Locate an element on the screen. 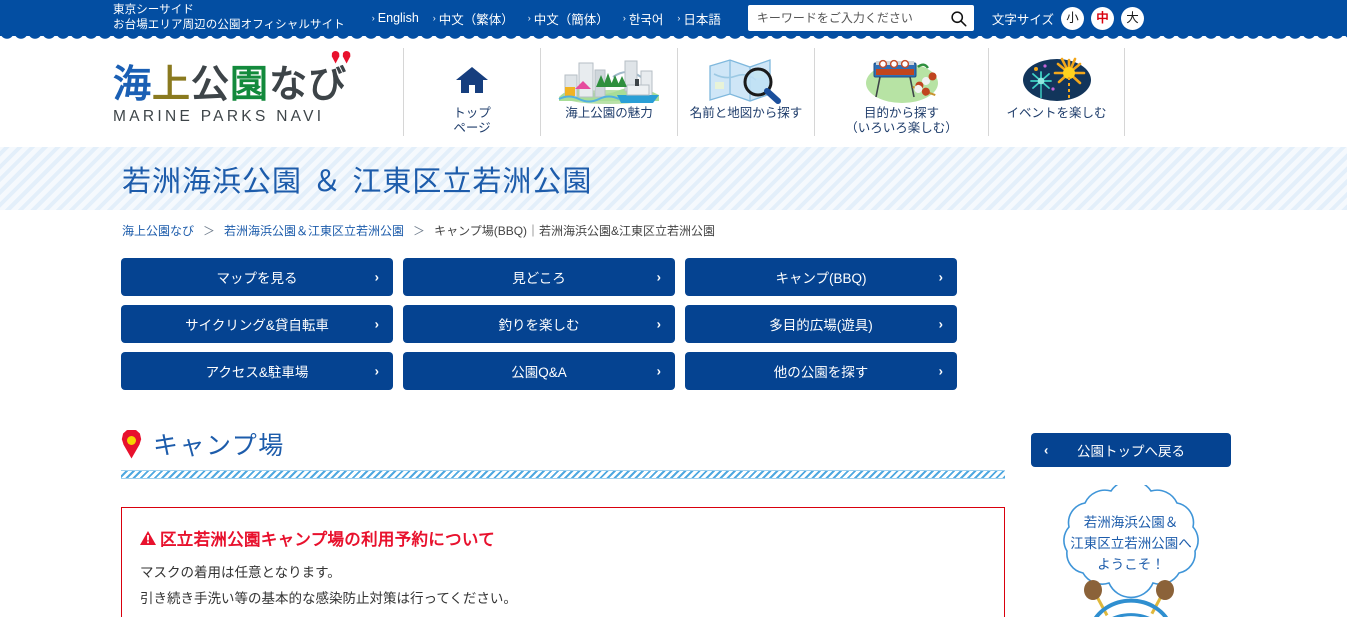 This screenshot has width=1347, height=617. gnav-item-park-charm: 海上公園の魅力 is located at coordinates (608, 91).